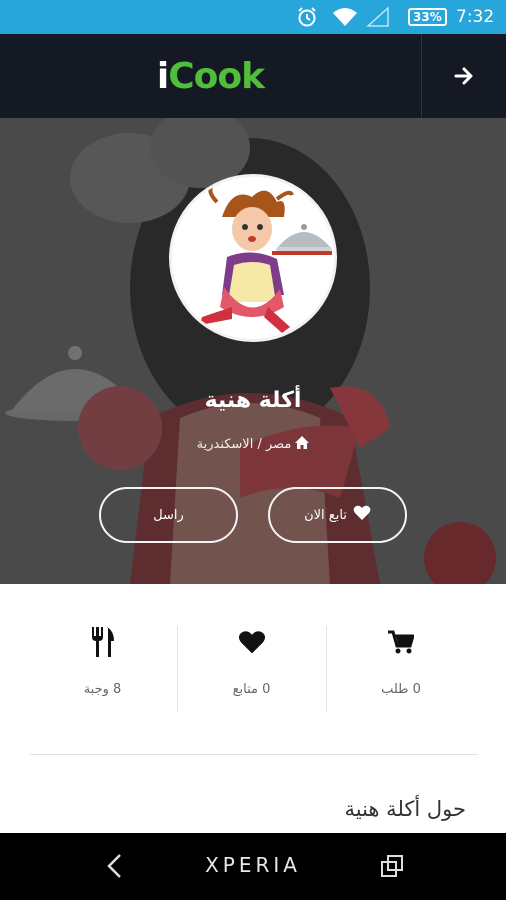  What do you see at coordinates (345, 17) in the screenshot?
I see `wifi-icon` at bounding box center [345, 17].